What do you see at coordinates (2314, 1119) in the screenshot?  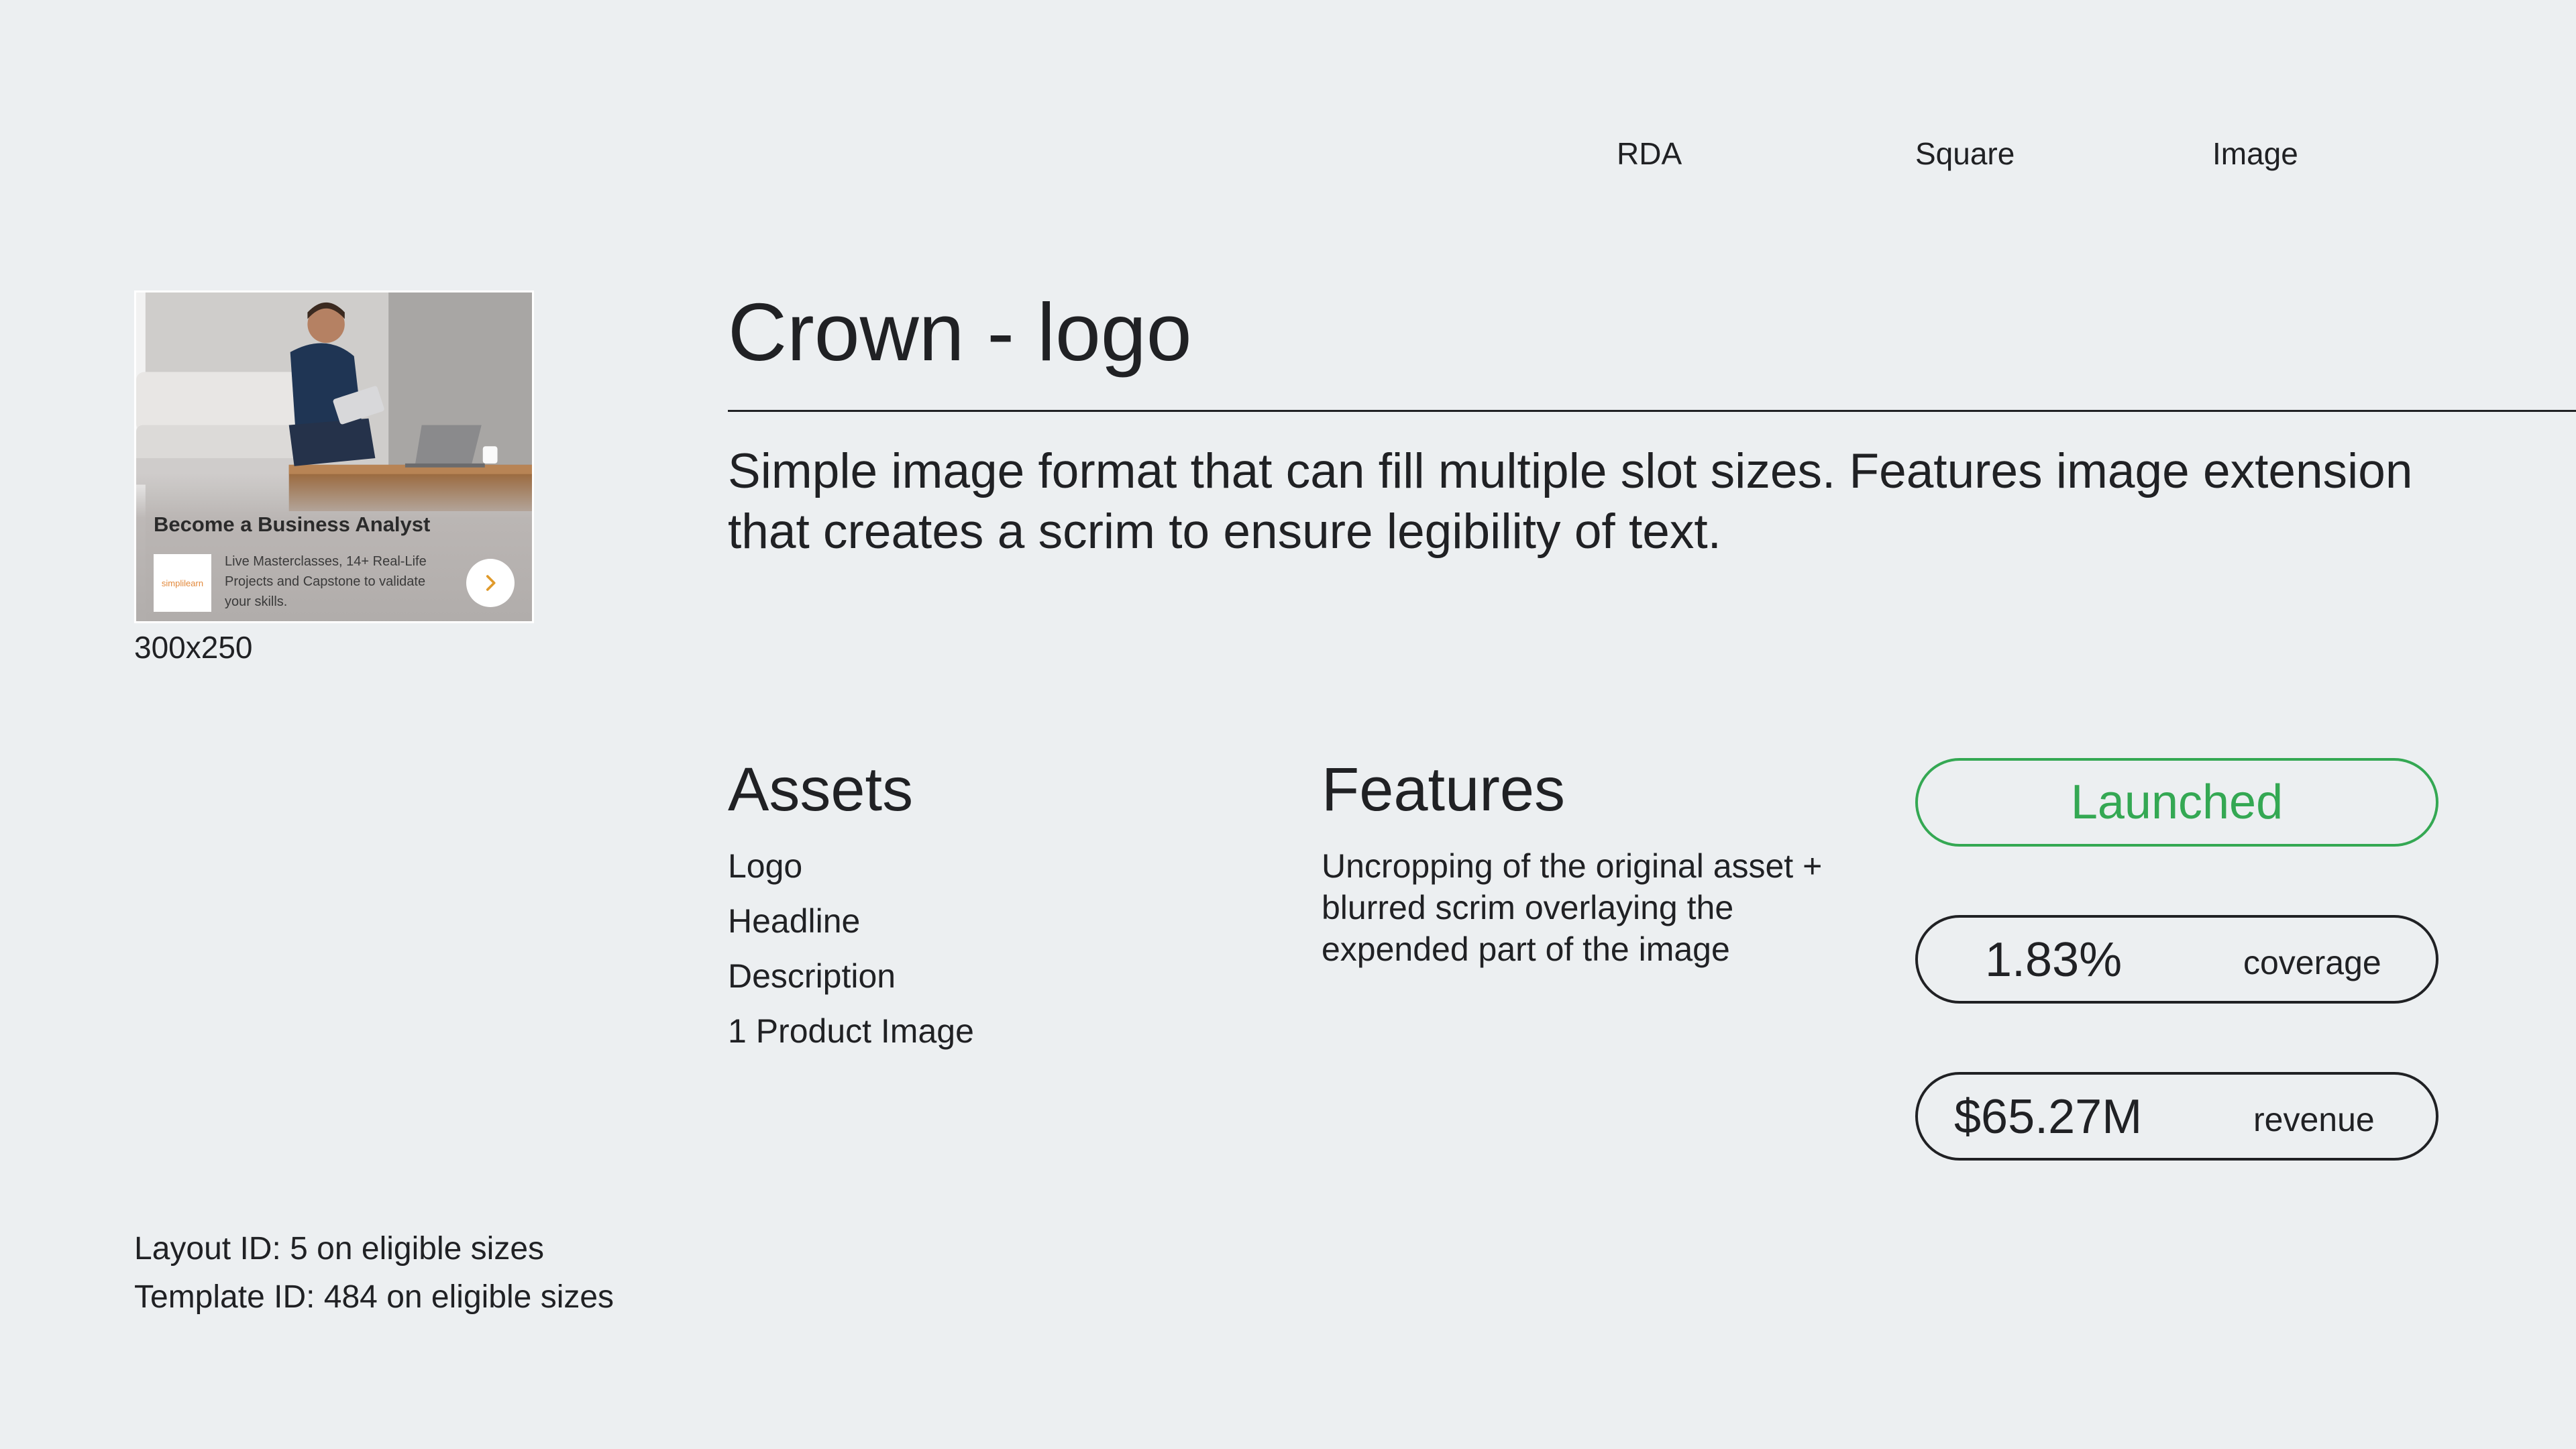 I see `revenue-label: revenue` at bounding box center [2314, 1119].